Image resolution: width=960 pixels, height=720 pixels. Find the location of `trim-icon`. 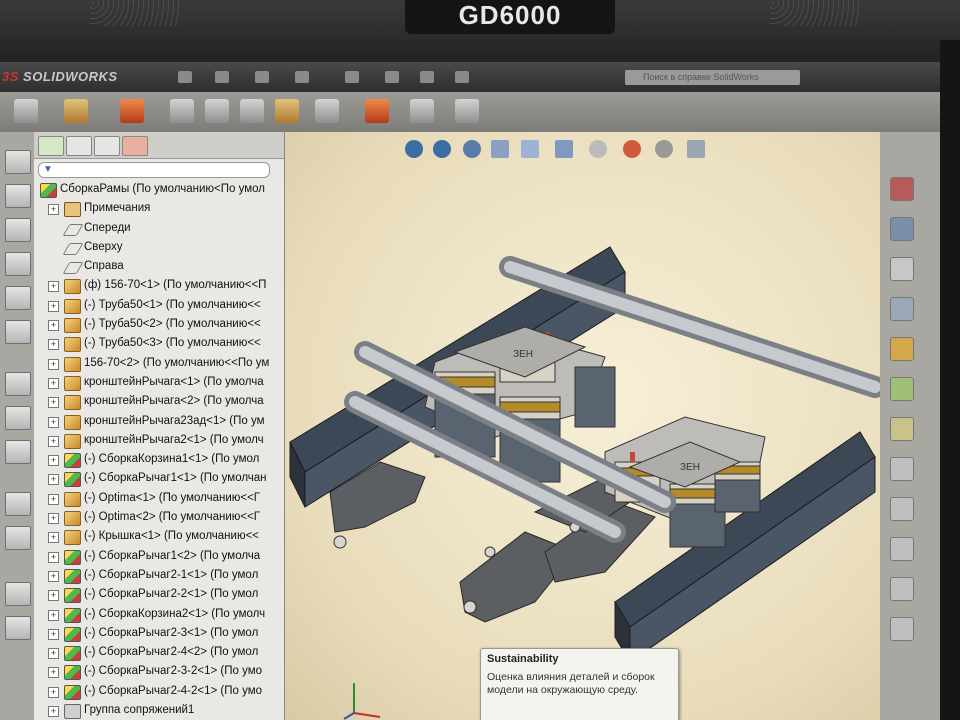

trim-icon is located at coordinates (18, 594).